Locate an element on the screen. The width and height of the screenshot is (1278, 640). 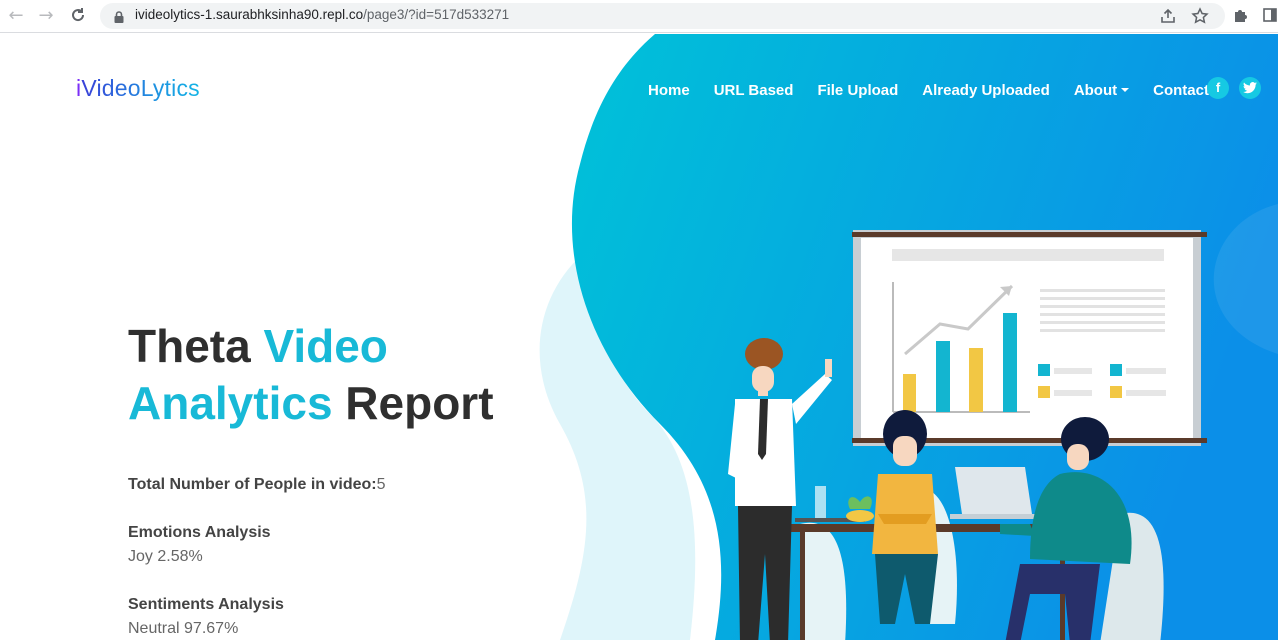
sentiments-value: Neutral 97.67% is located at coordinates (183, 628).